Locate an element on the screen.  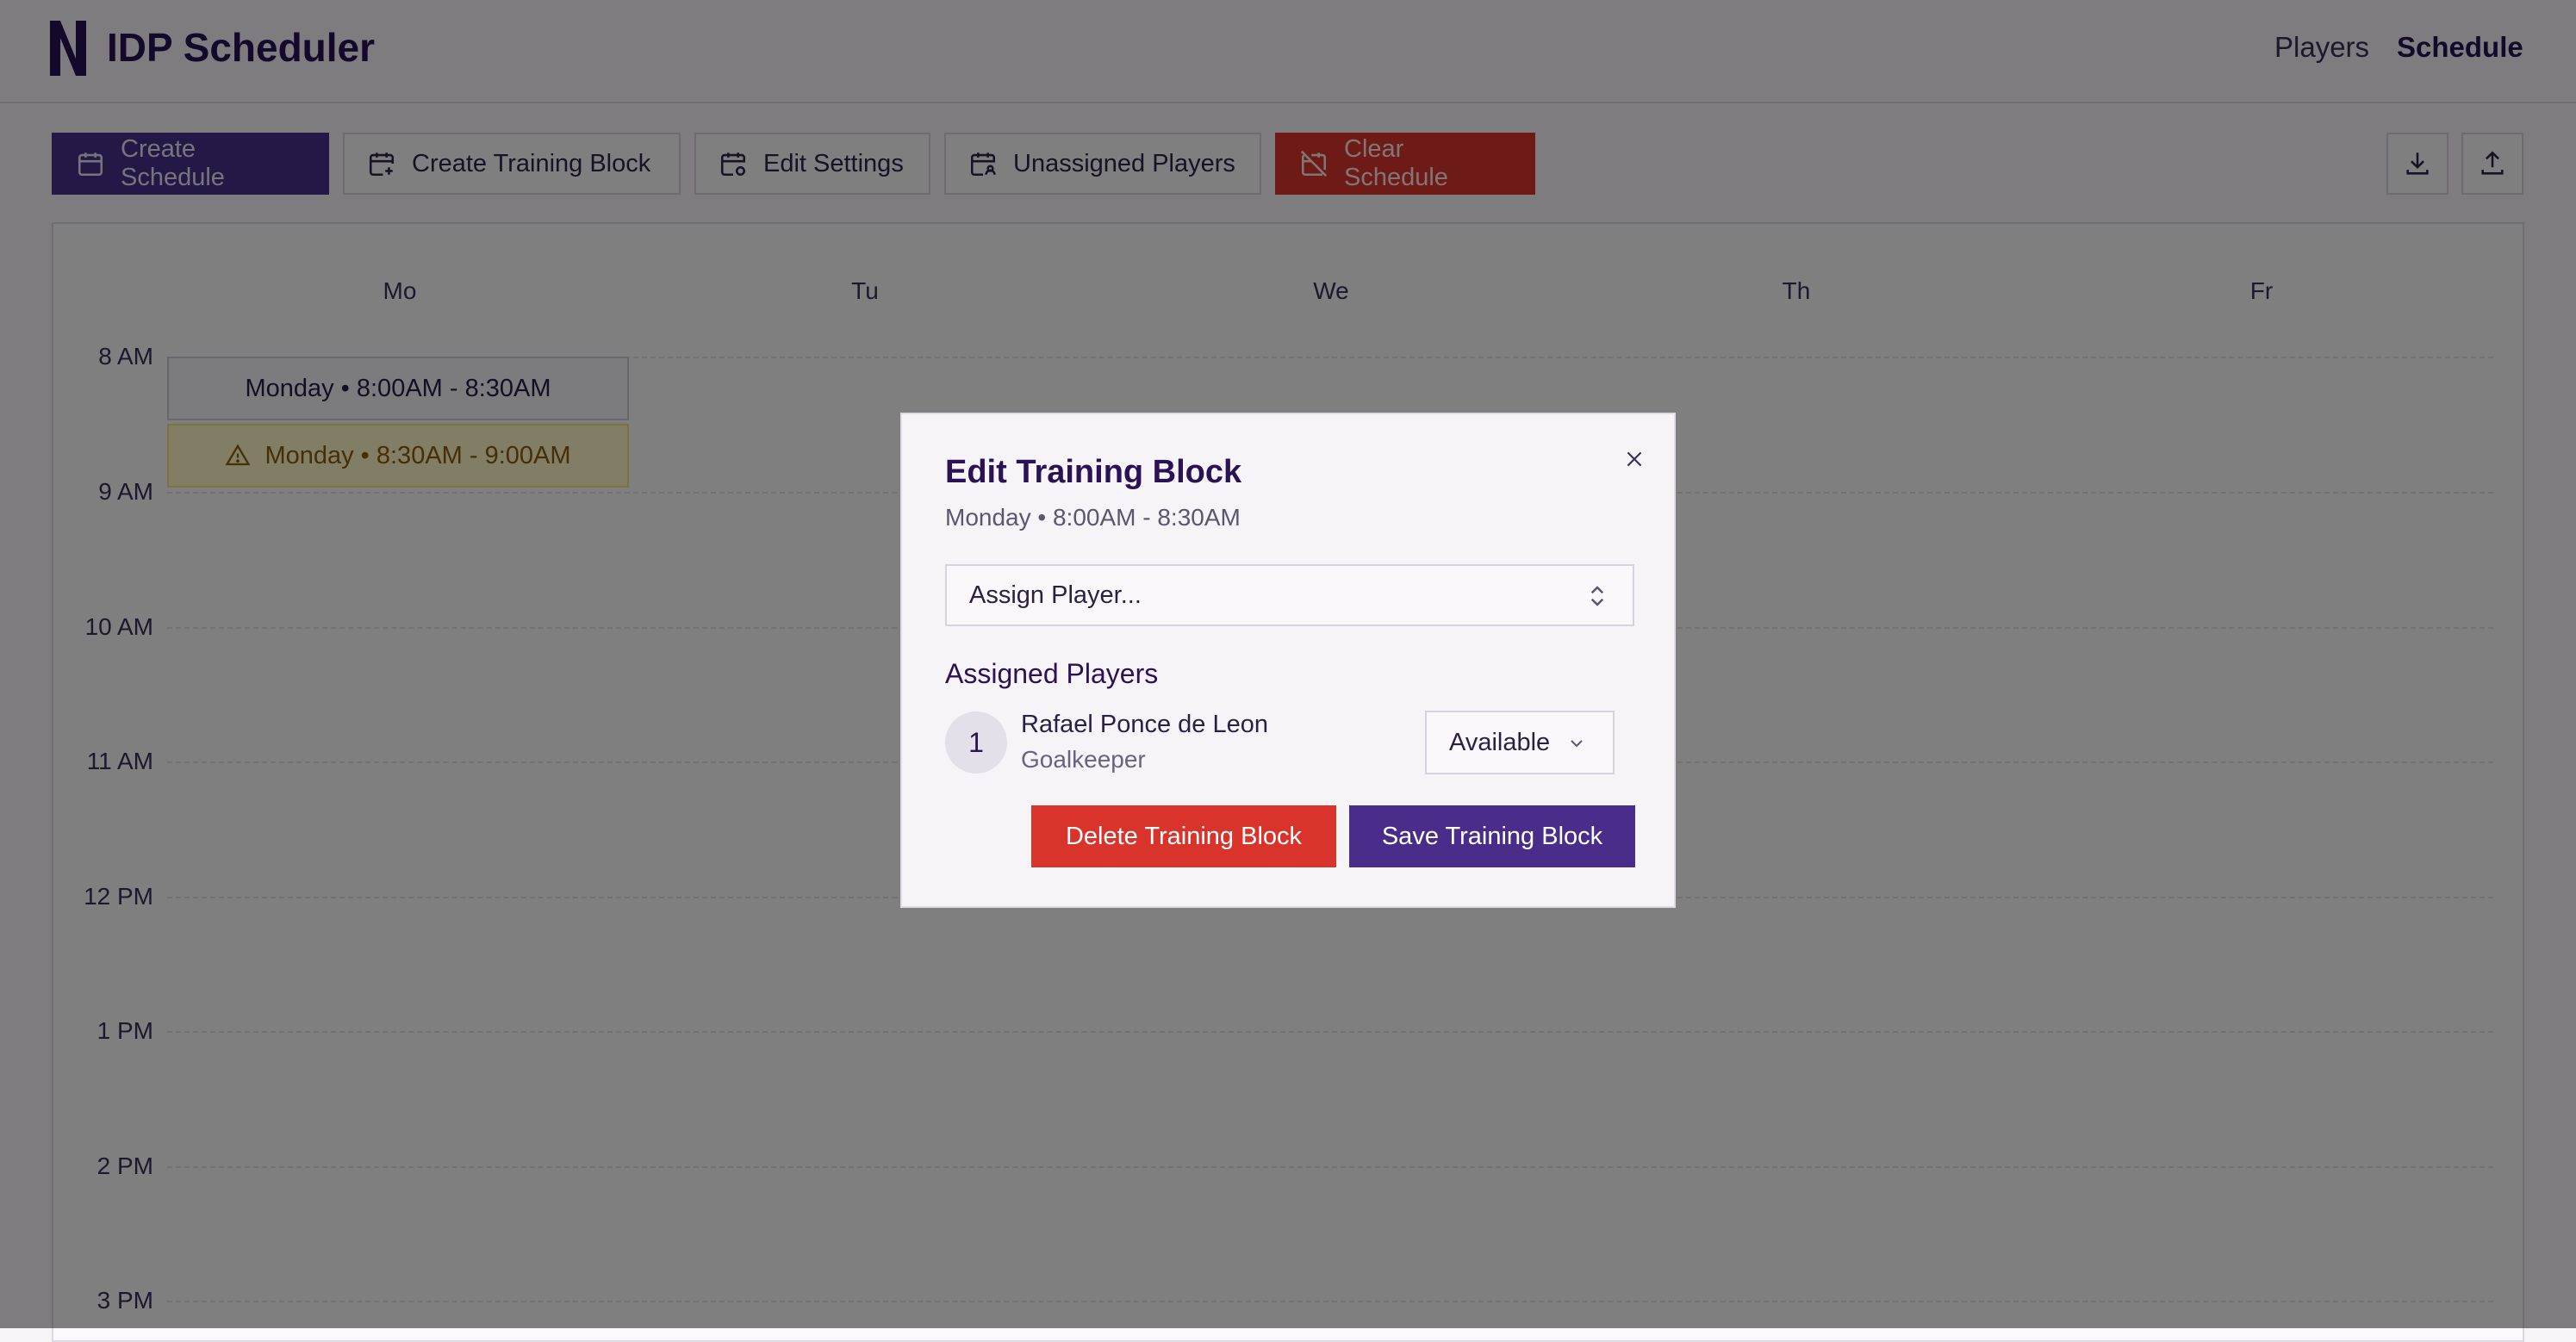
player-name: Rafael Ponce de Leon is located at coordinates (1144, 724).